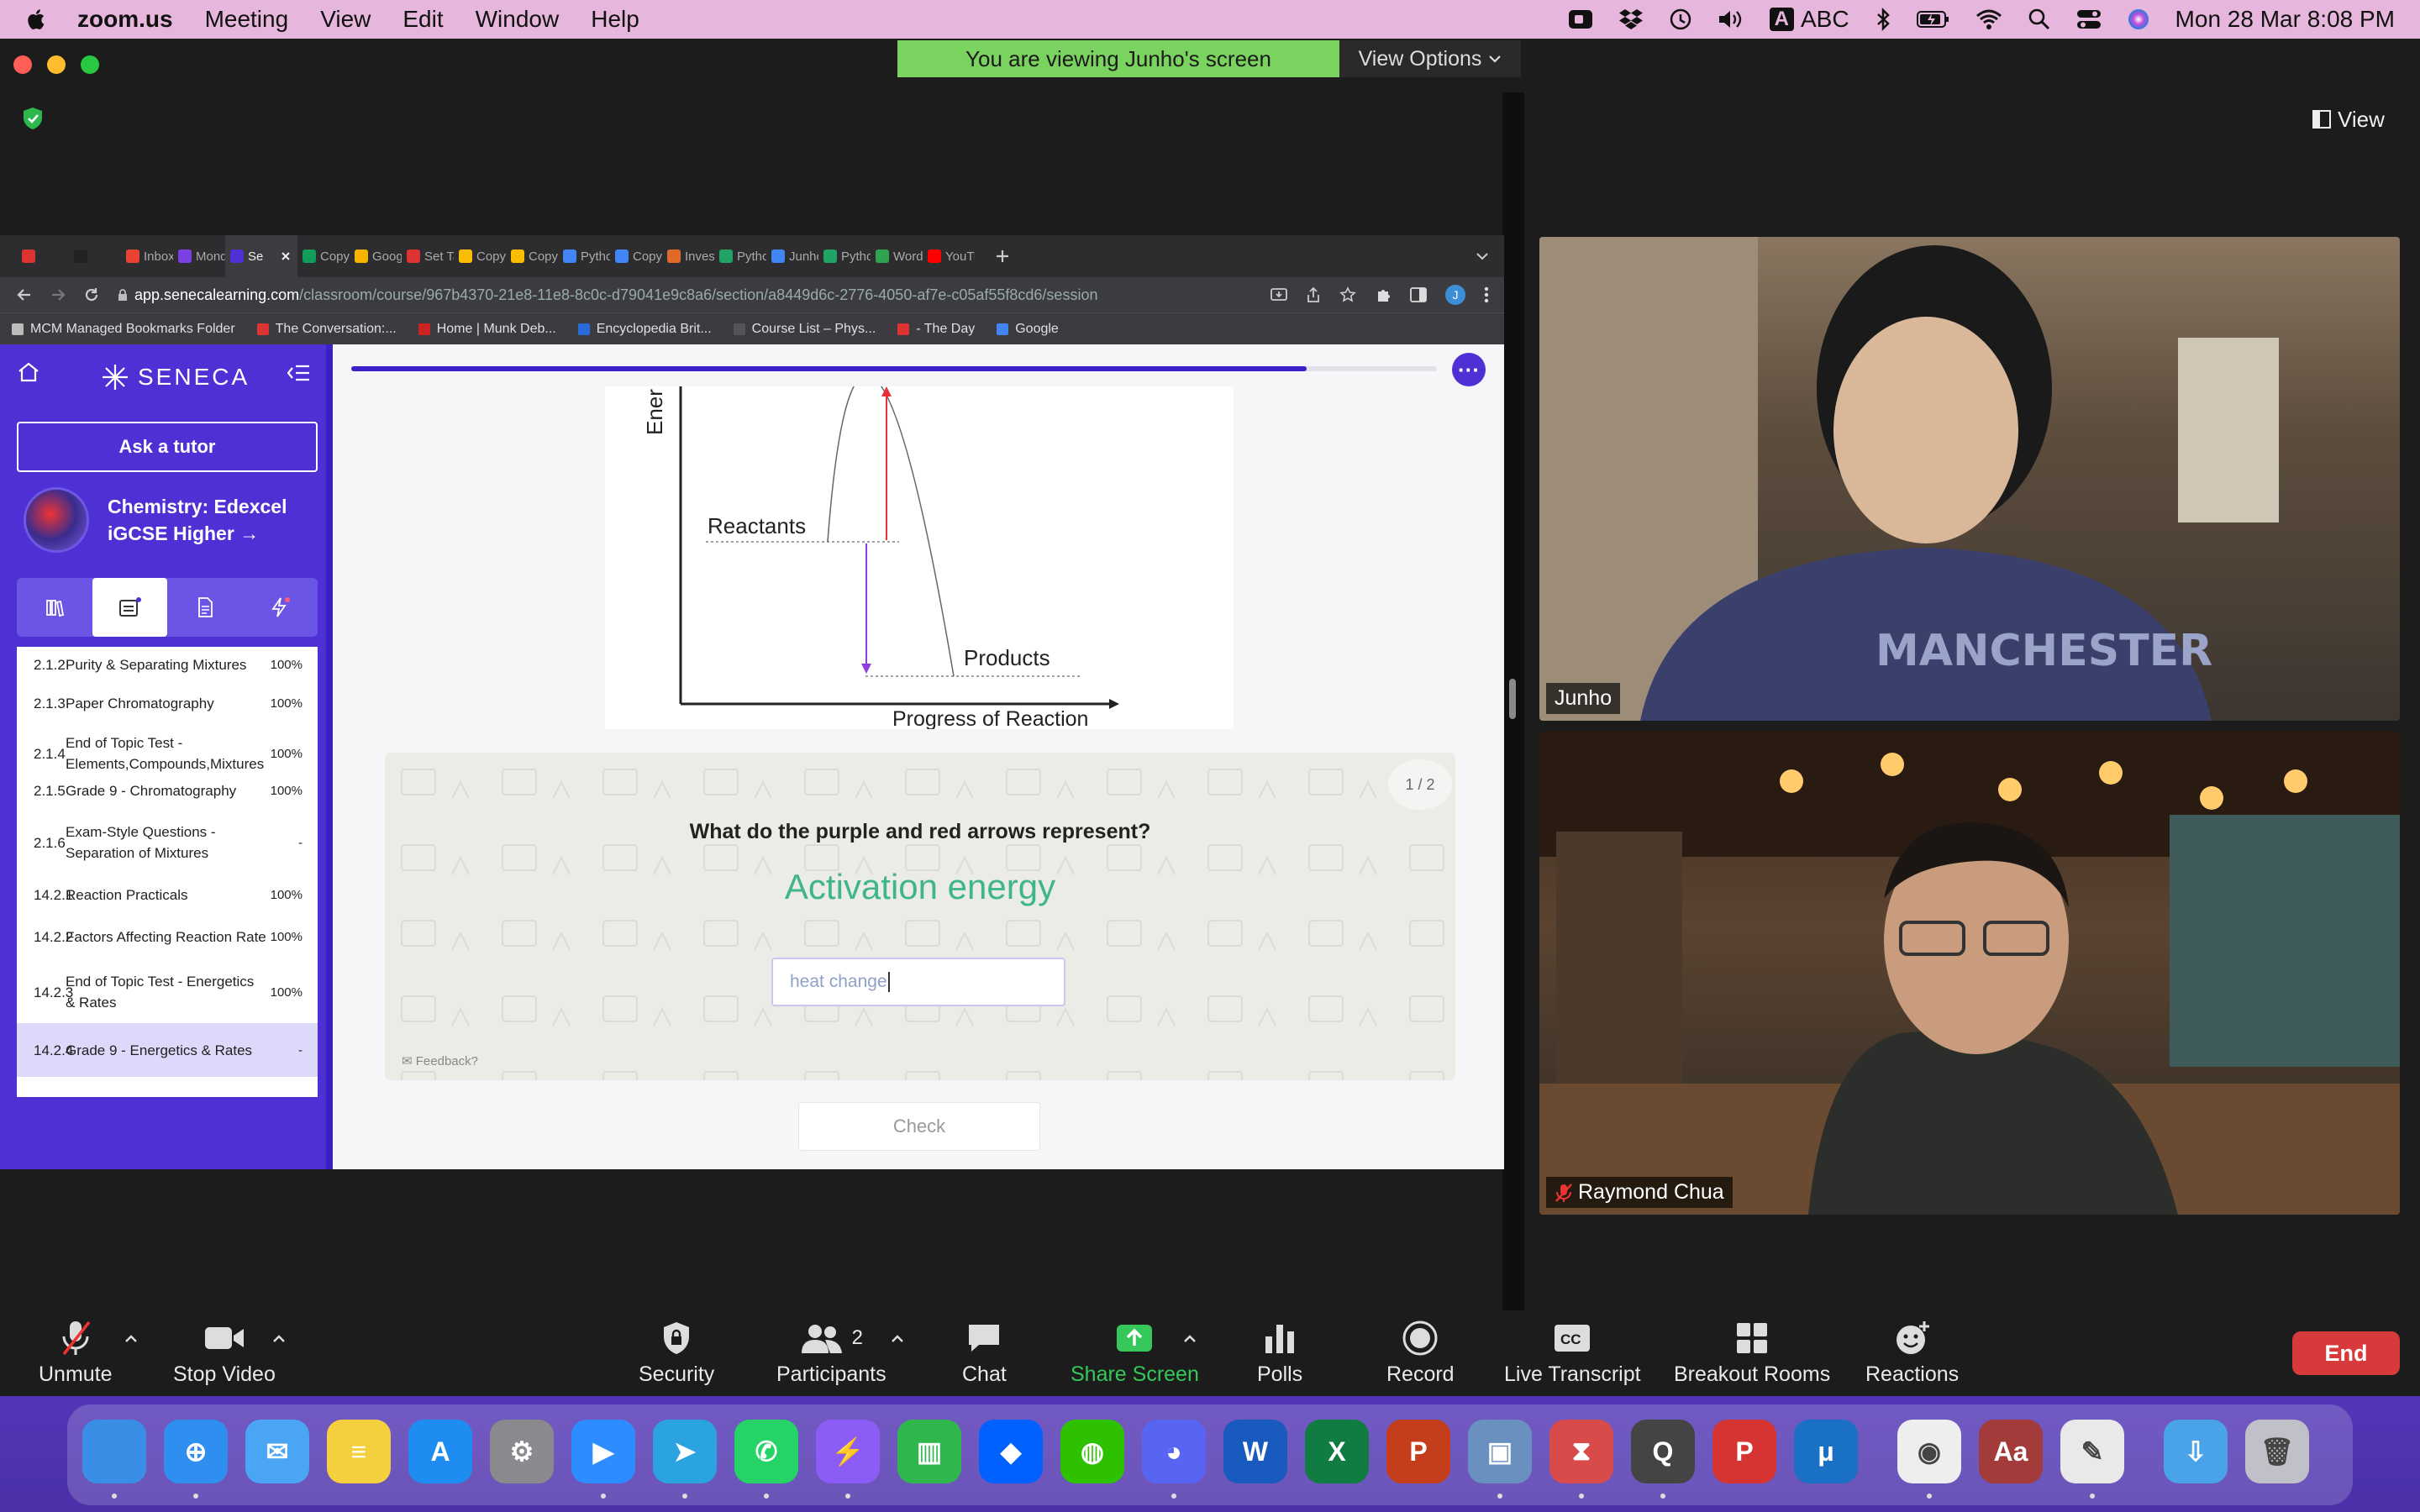  Describe the element at coordinates (1581, 1451) in the screenshot. I see `flashcards-icon: ⧗` at that location.